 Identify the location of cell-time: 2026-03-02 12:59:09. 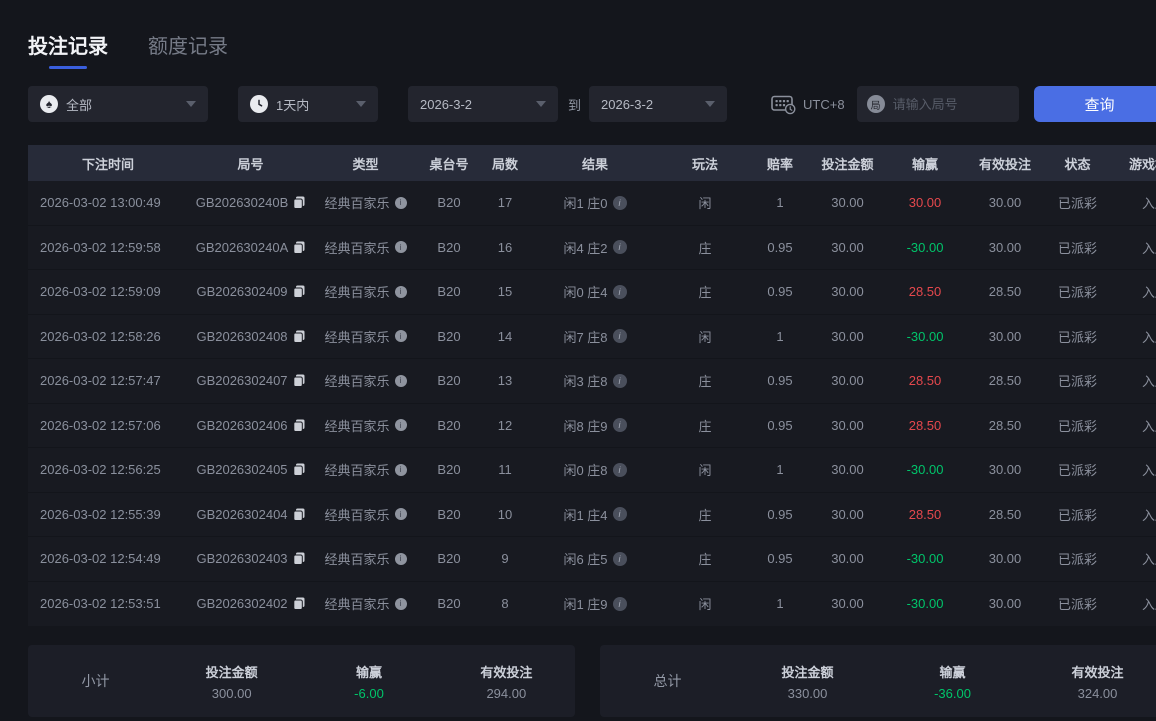
(100, 292).